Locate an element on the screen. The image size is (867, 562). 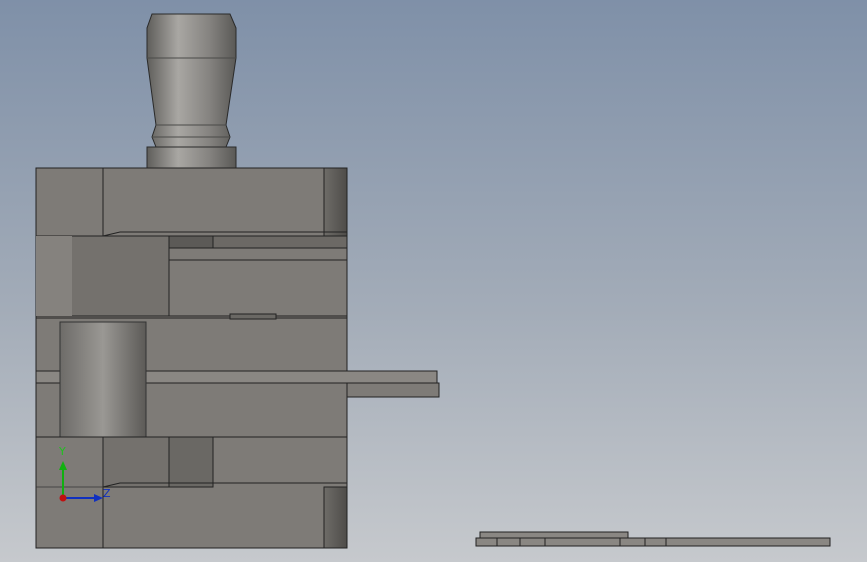
z-axis-label: Z is located at coordinates (107, 493).